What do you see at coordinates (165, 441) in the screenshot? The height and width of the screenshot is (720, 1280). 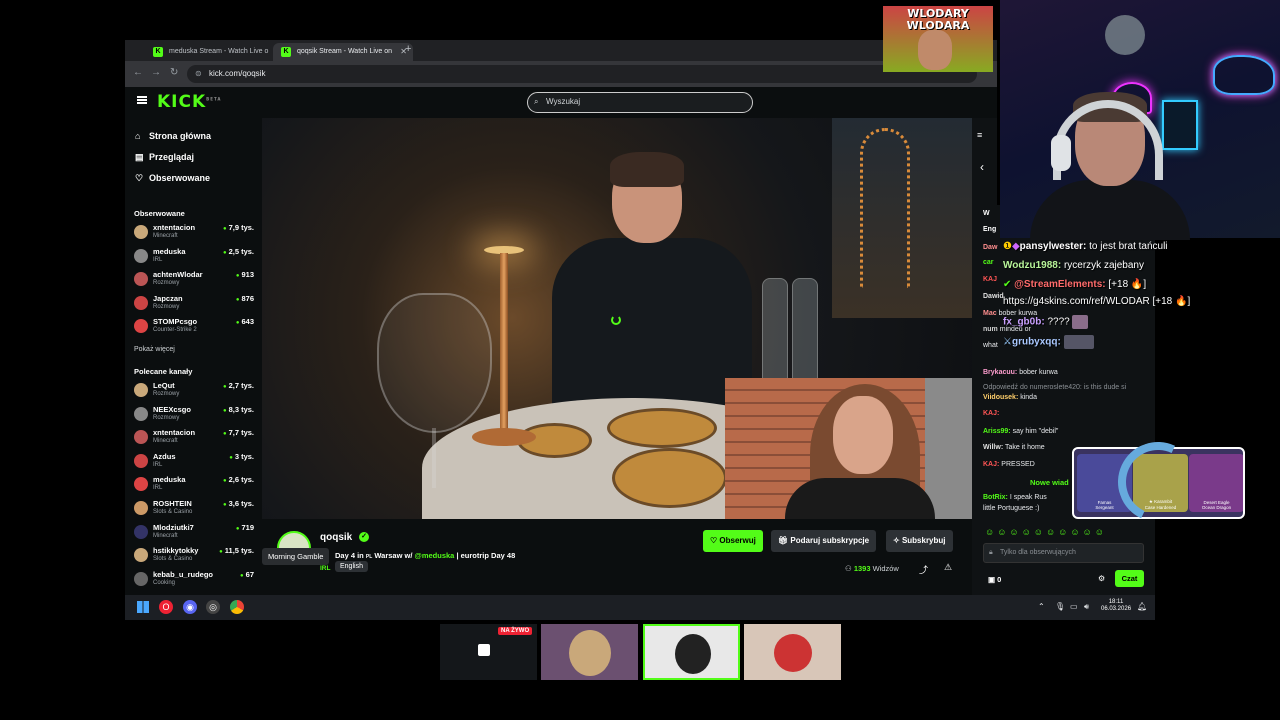 I see `channel-category: Minecraft` at bounding box center [165, 441].